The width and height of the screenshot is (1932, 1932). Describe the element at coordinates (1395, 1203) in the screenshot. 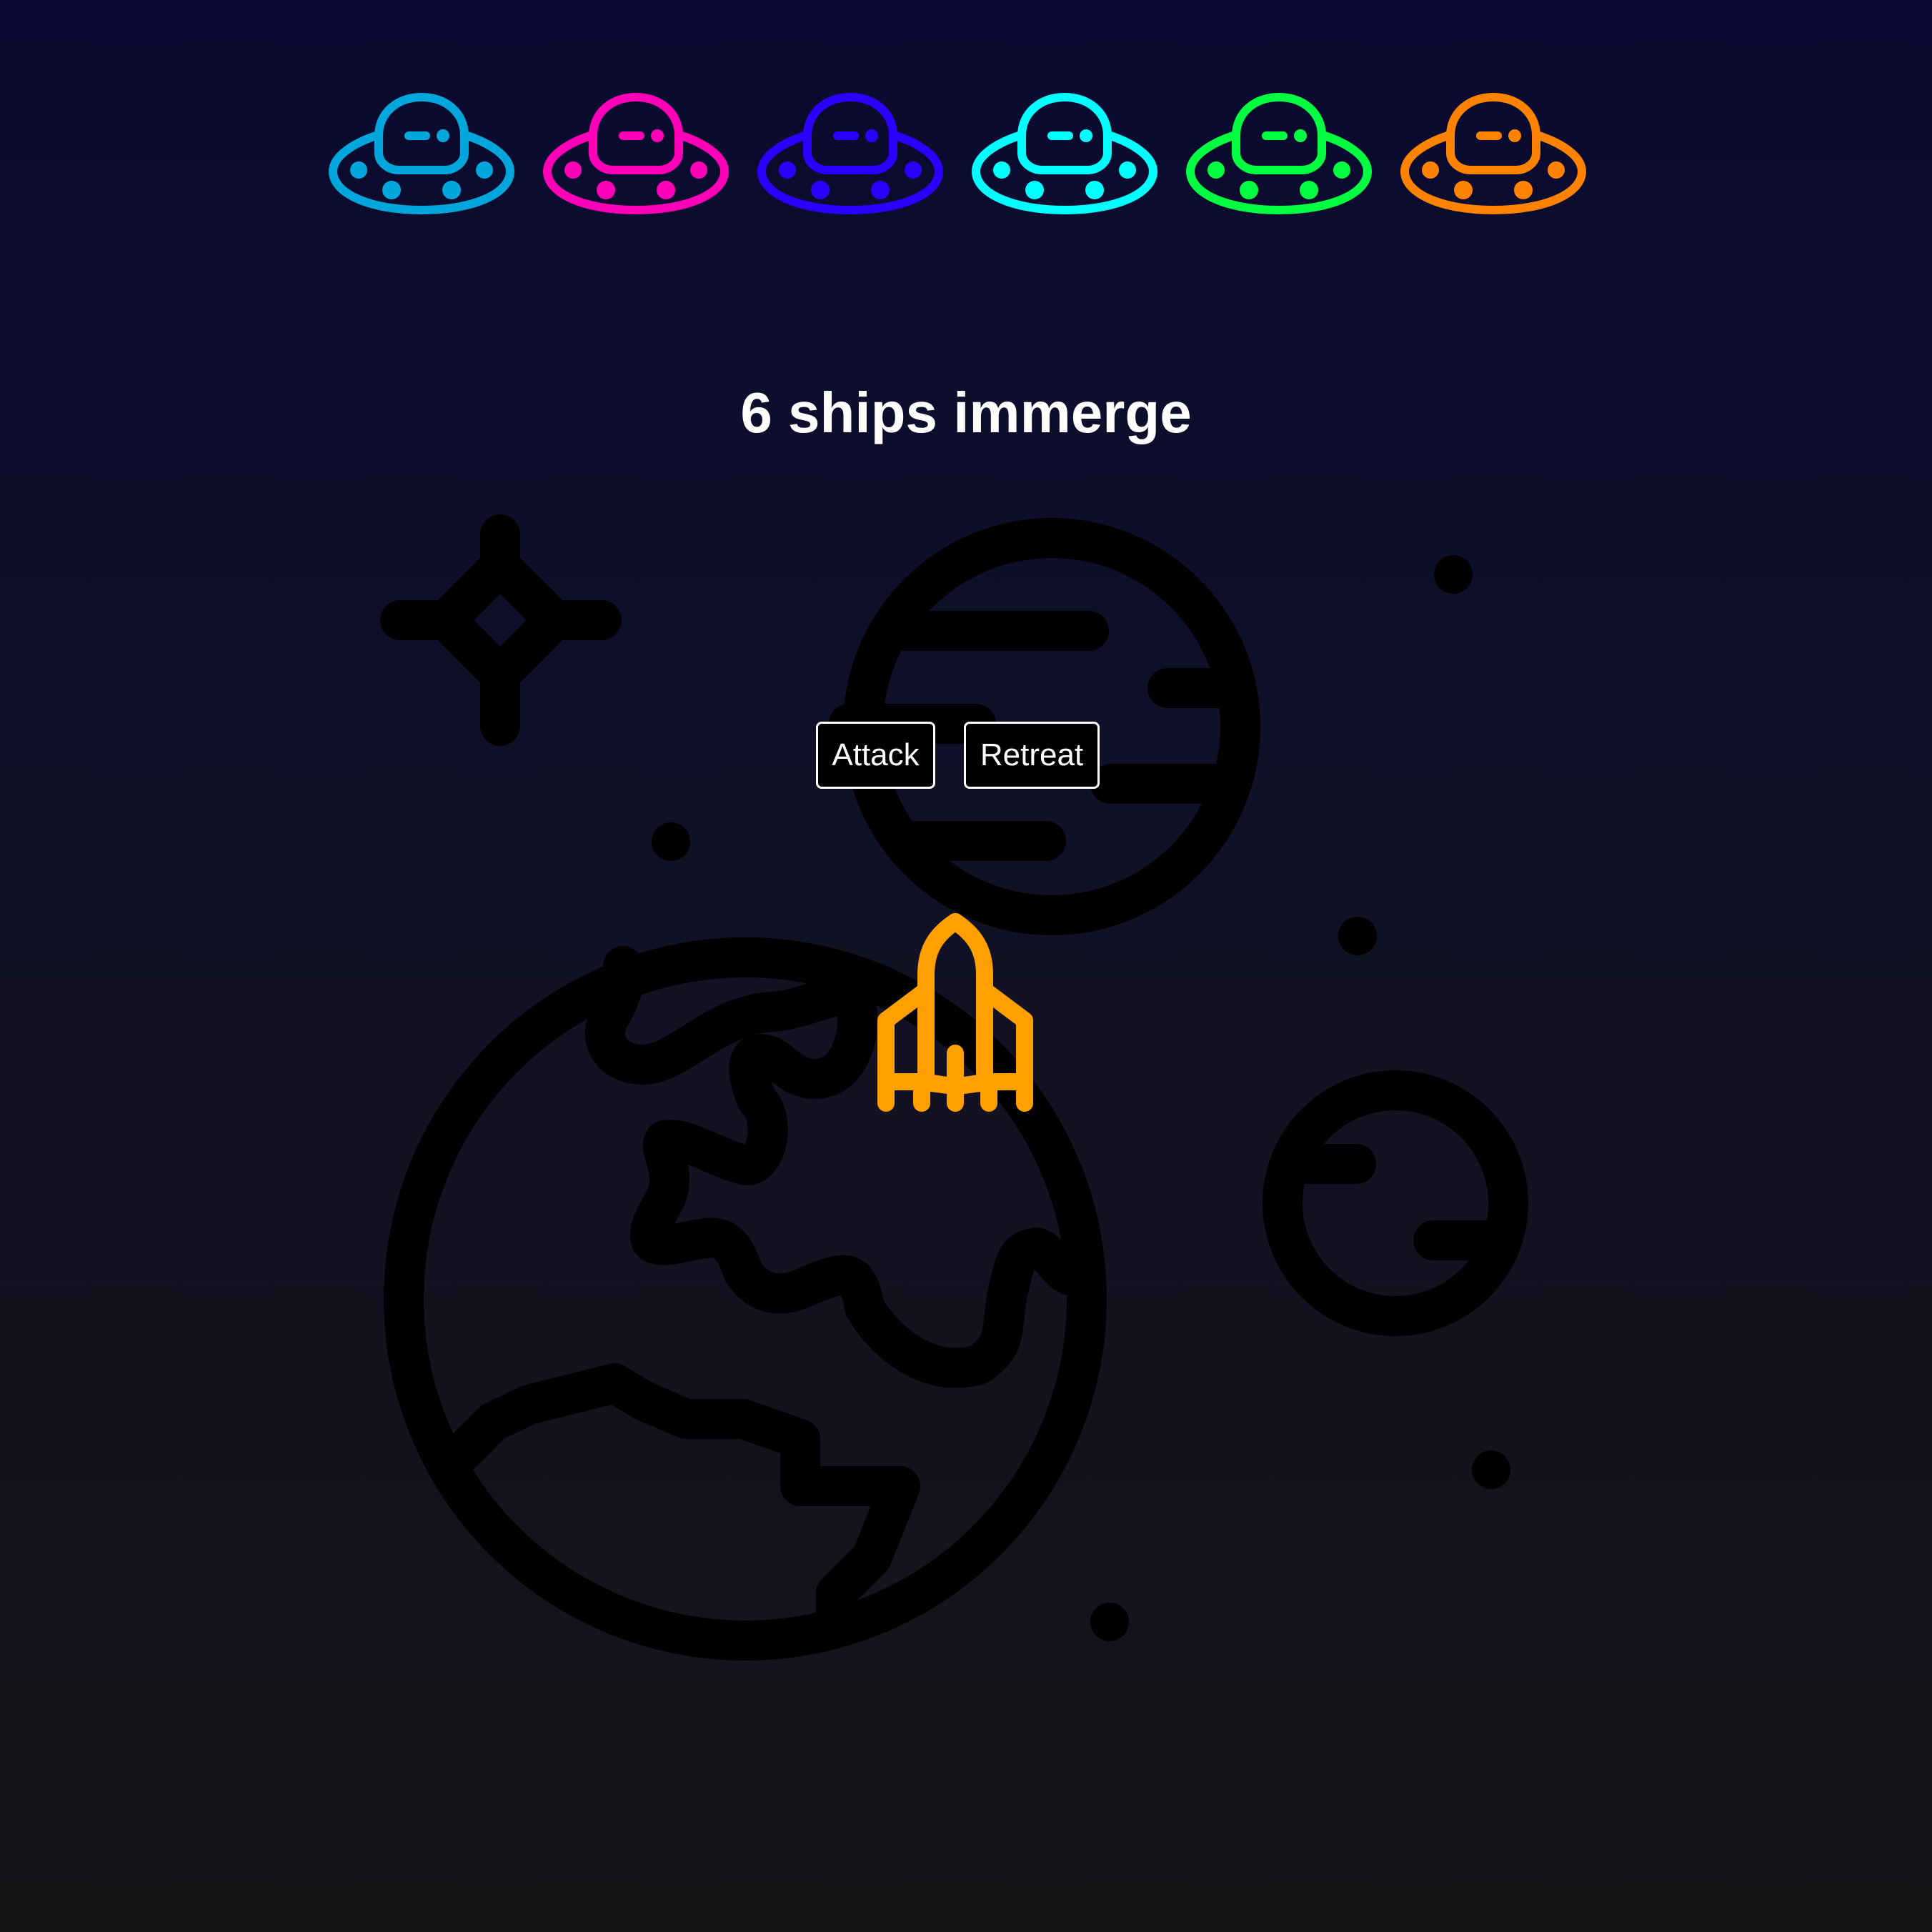

I see `small-planet-icon` at that location.